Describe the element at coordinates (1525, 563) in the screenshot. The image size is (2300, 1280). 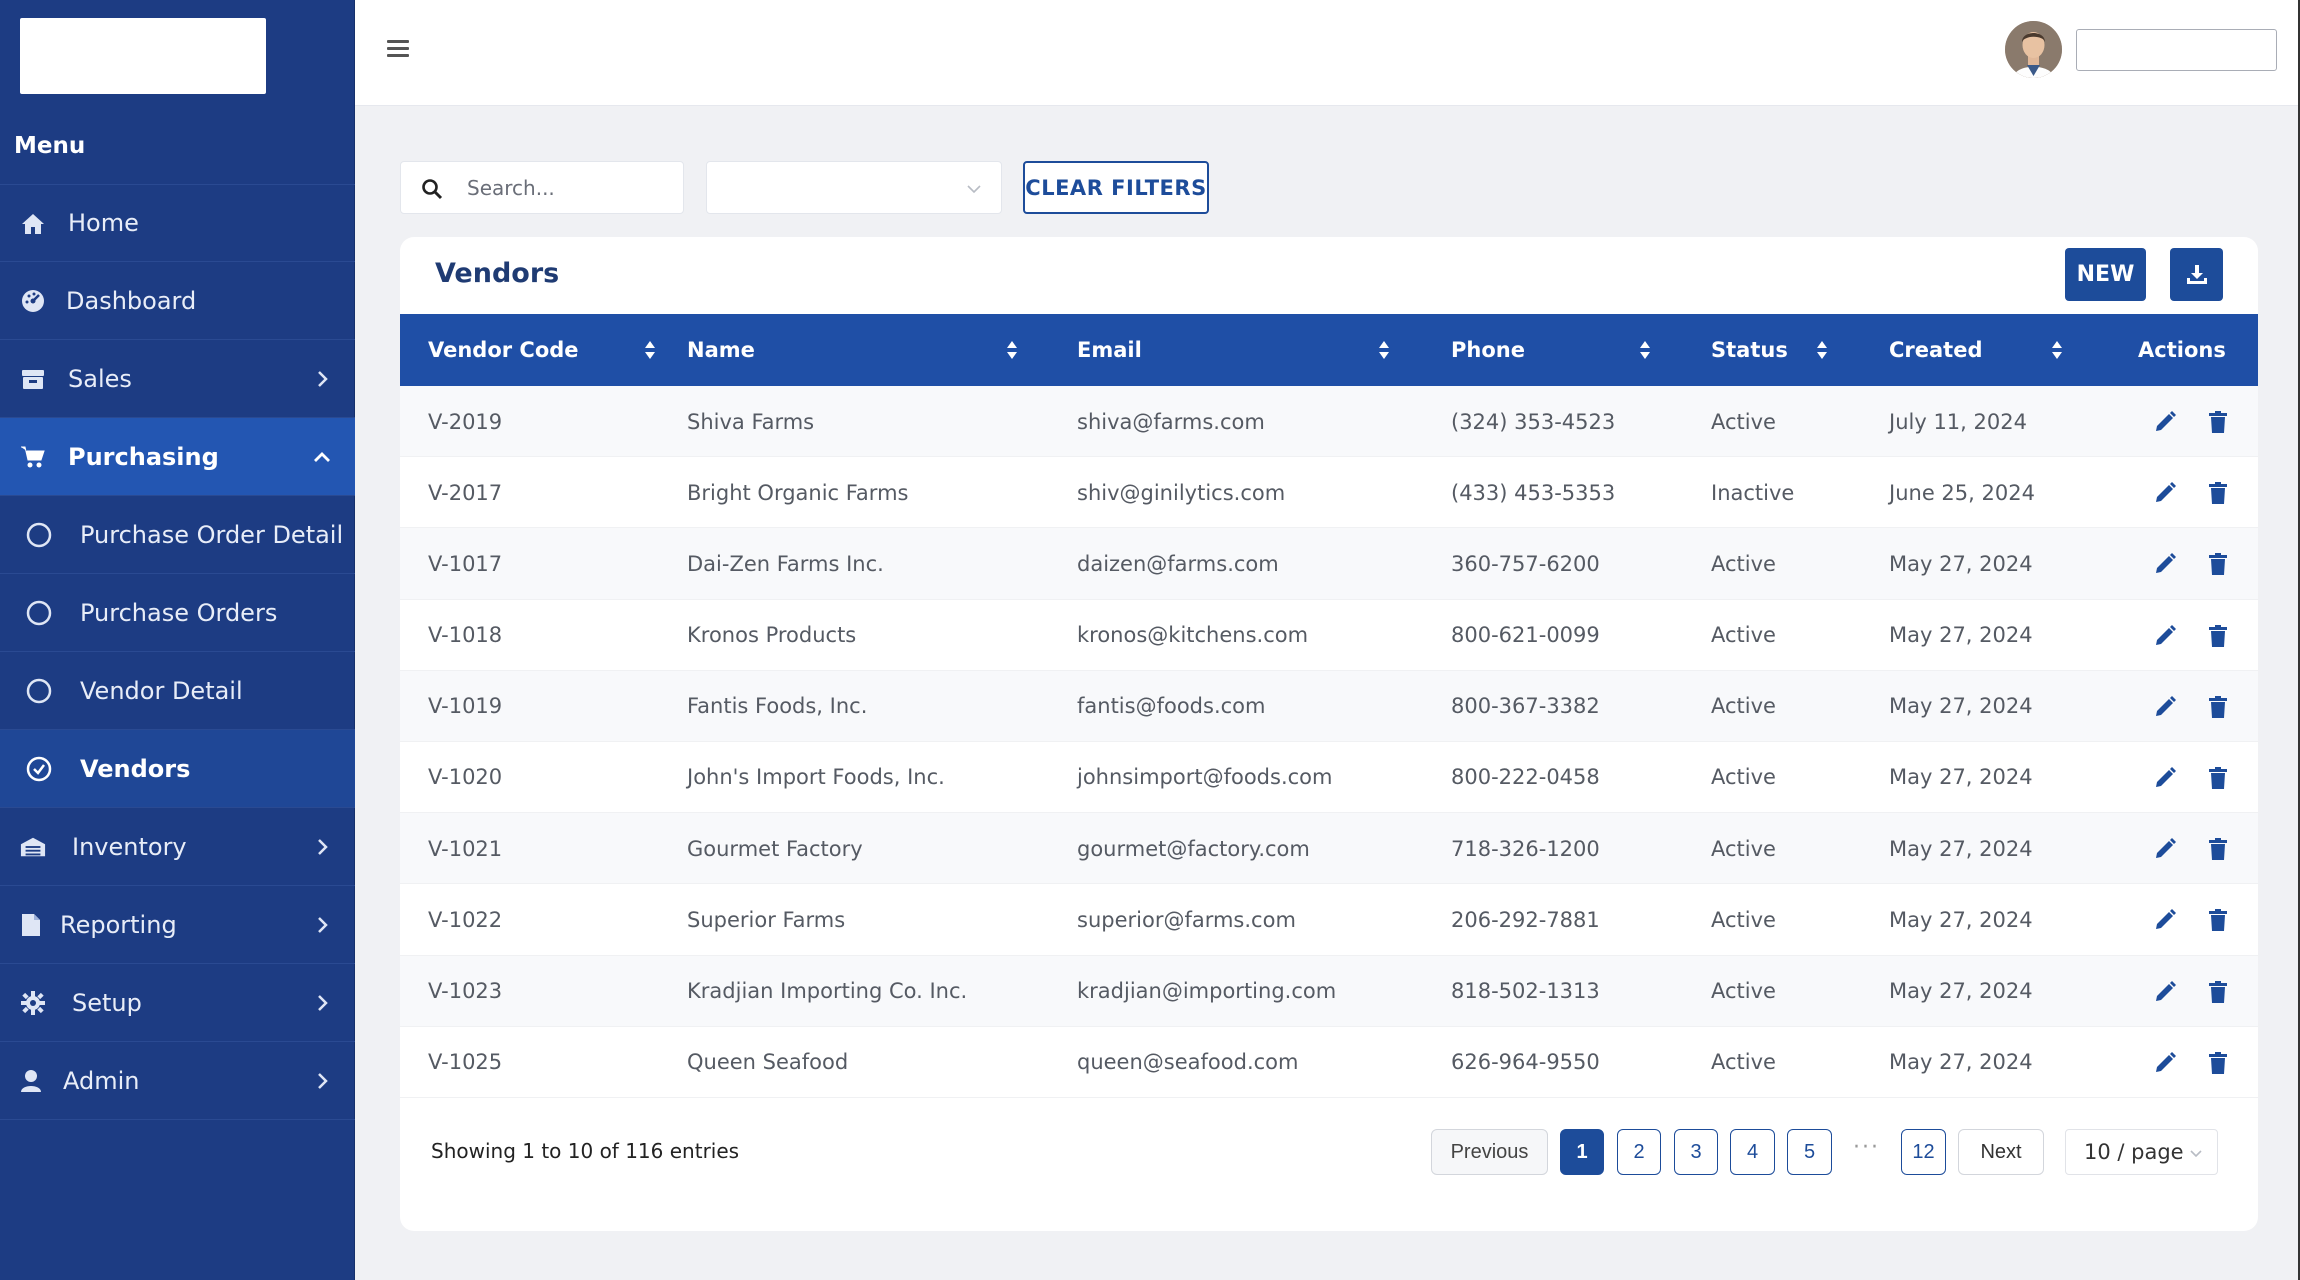
I see `phone-cell: 360-757-6200` at that location.